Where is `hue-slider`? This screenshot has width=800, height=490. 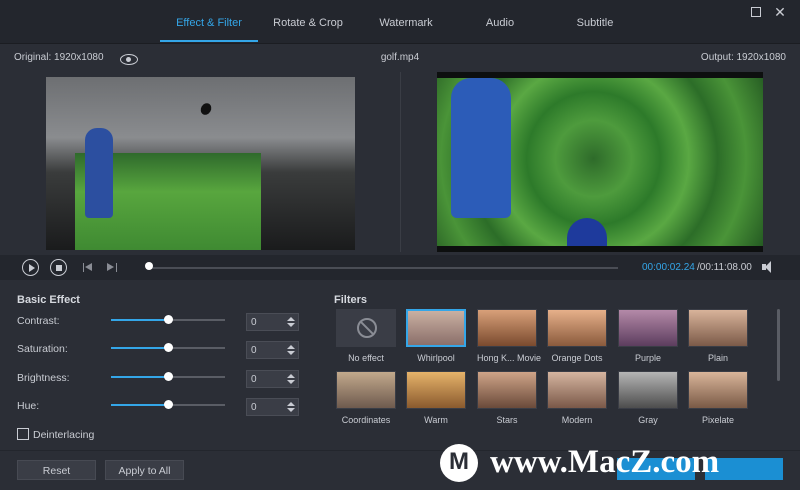
hue-slider is located at coordinates (168, 404).